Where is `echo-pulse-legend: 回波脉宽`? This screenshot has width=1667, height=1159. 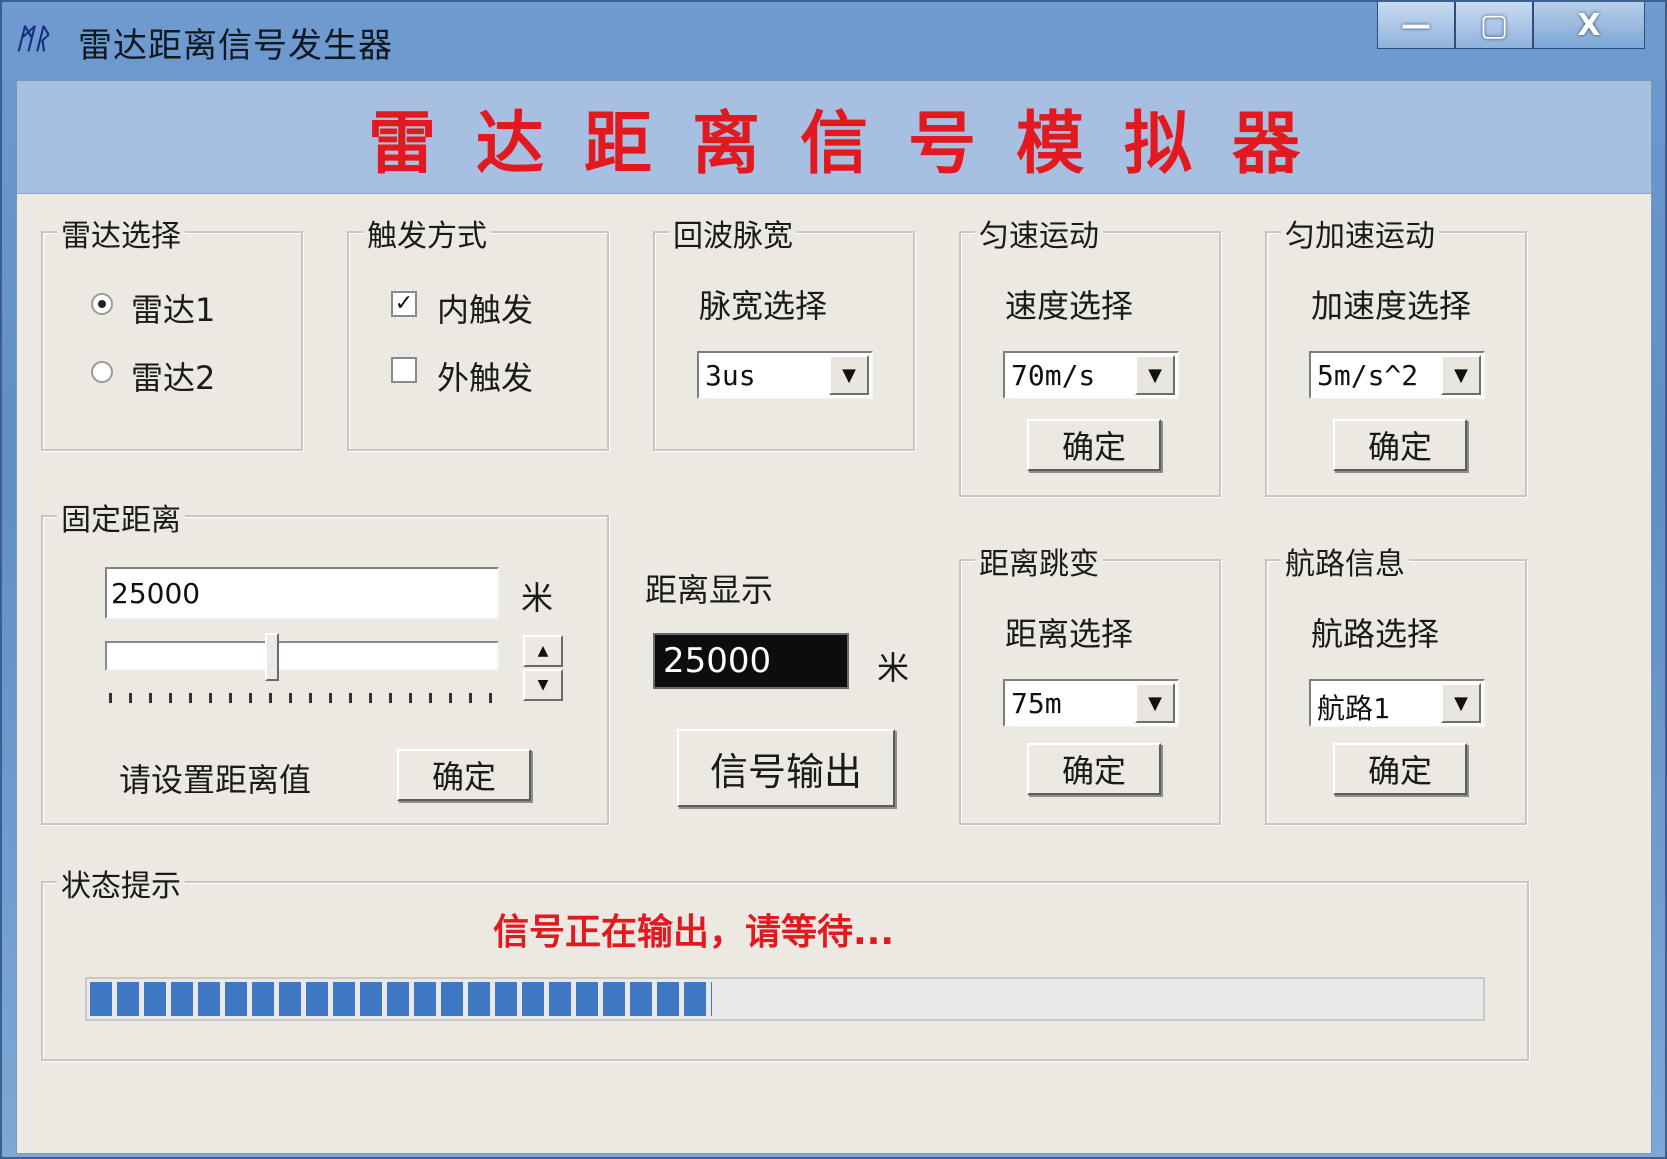 echo-pulse-legend: 回波脉宽 is located at coordinates (733, 233).